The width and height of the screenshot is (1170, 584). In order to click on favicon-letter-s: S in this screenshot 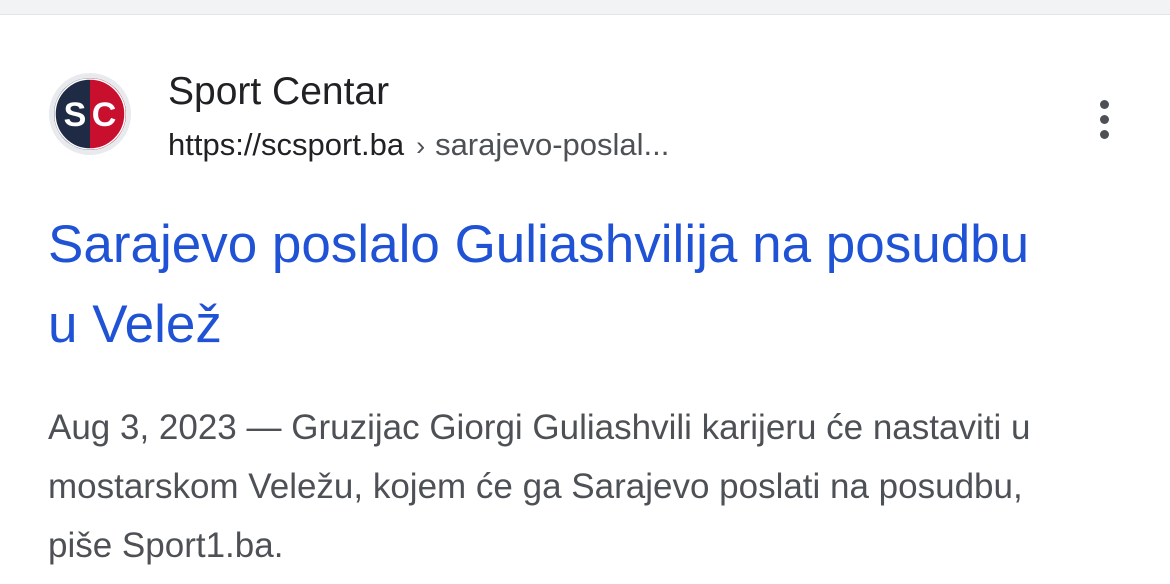, I will do `click(75, 115)`.